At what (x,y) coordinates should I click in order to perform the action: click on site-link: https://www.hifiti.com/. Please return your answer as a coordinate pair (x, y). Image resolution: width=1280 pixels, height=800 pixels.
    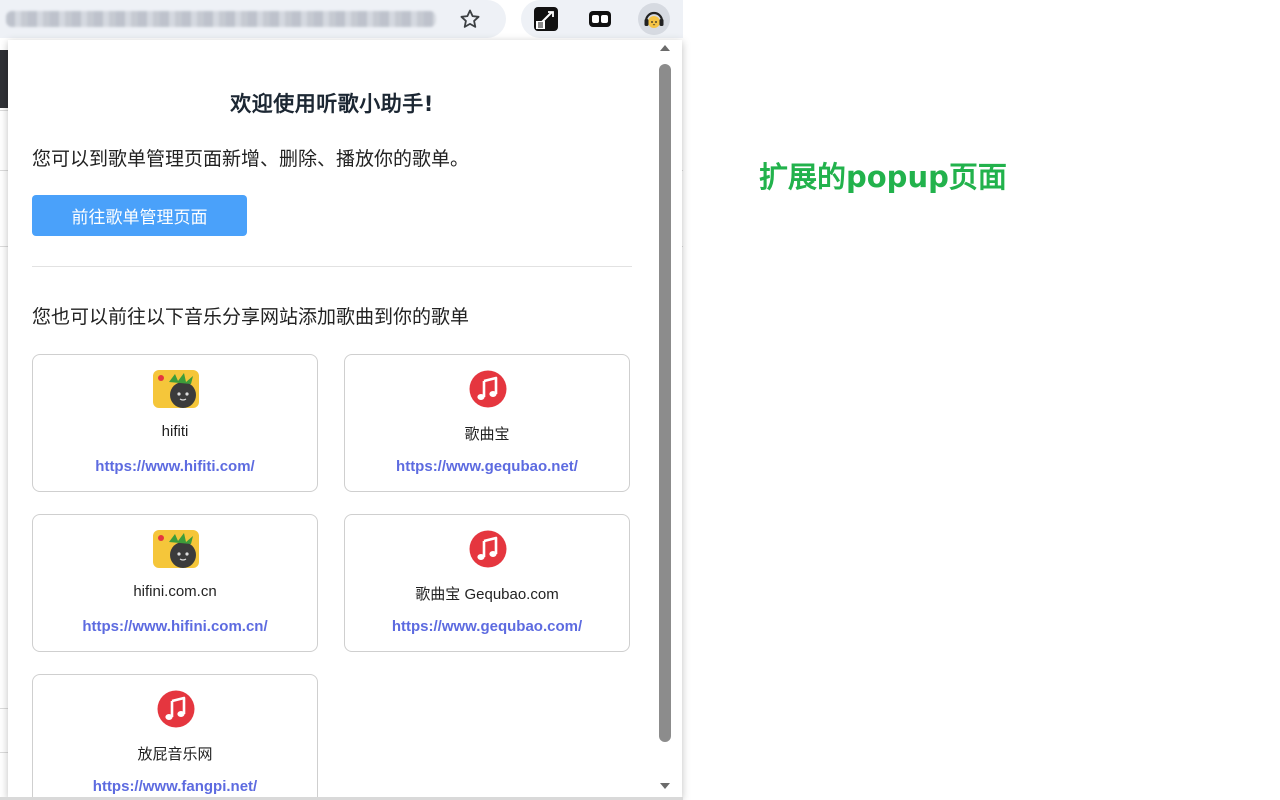
    Looking at the image, I should click on (175, 466).